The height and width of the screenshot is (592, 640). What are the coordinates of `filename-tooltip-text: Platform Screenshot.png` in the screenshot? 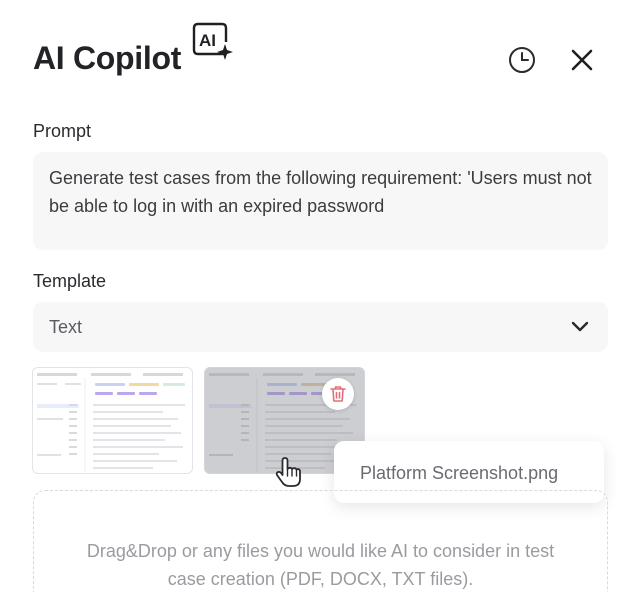 It's located at (459, 473).